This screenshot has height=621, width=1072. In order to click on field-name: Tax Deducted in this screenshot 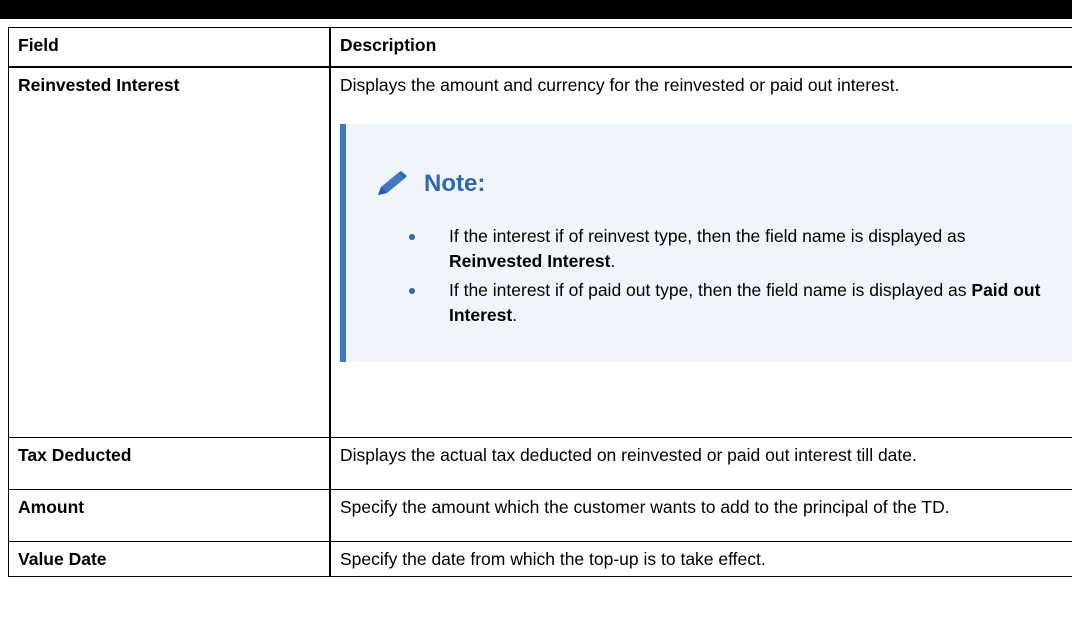, I will do `click(169, 463)`.